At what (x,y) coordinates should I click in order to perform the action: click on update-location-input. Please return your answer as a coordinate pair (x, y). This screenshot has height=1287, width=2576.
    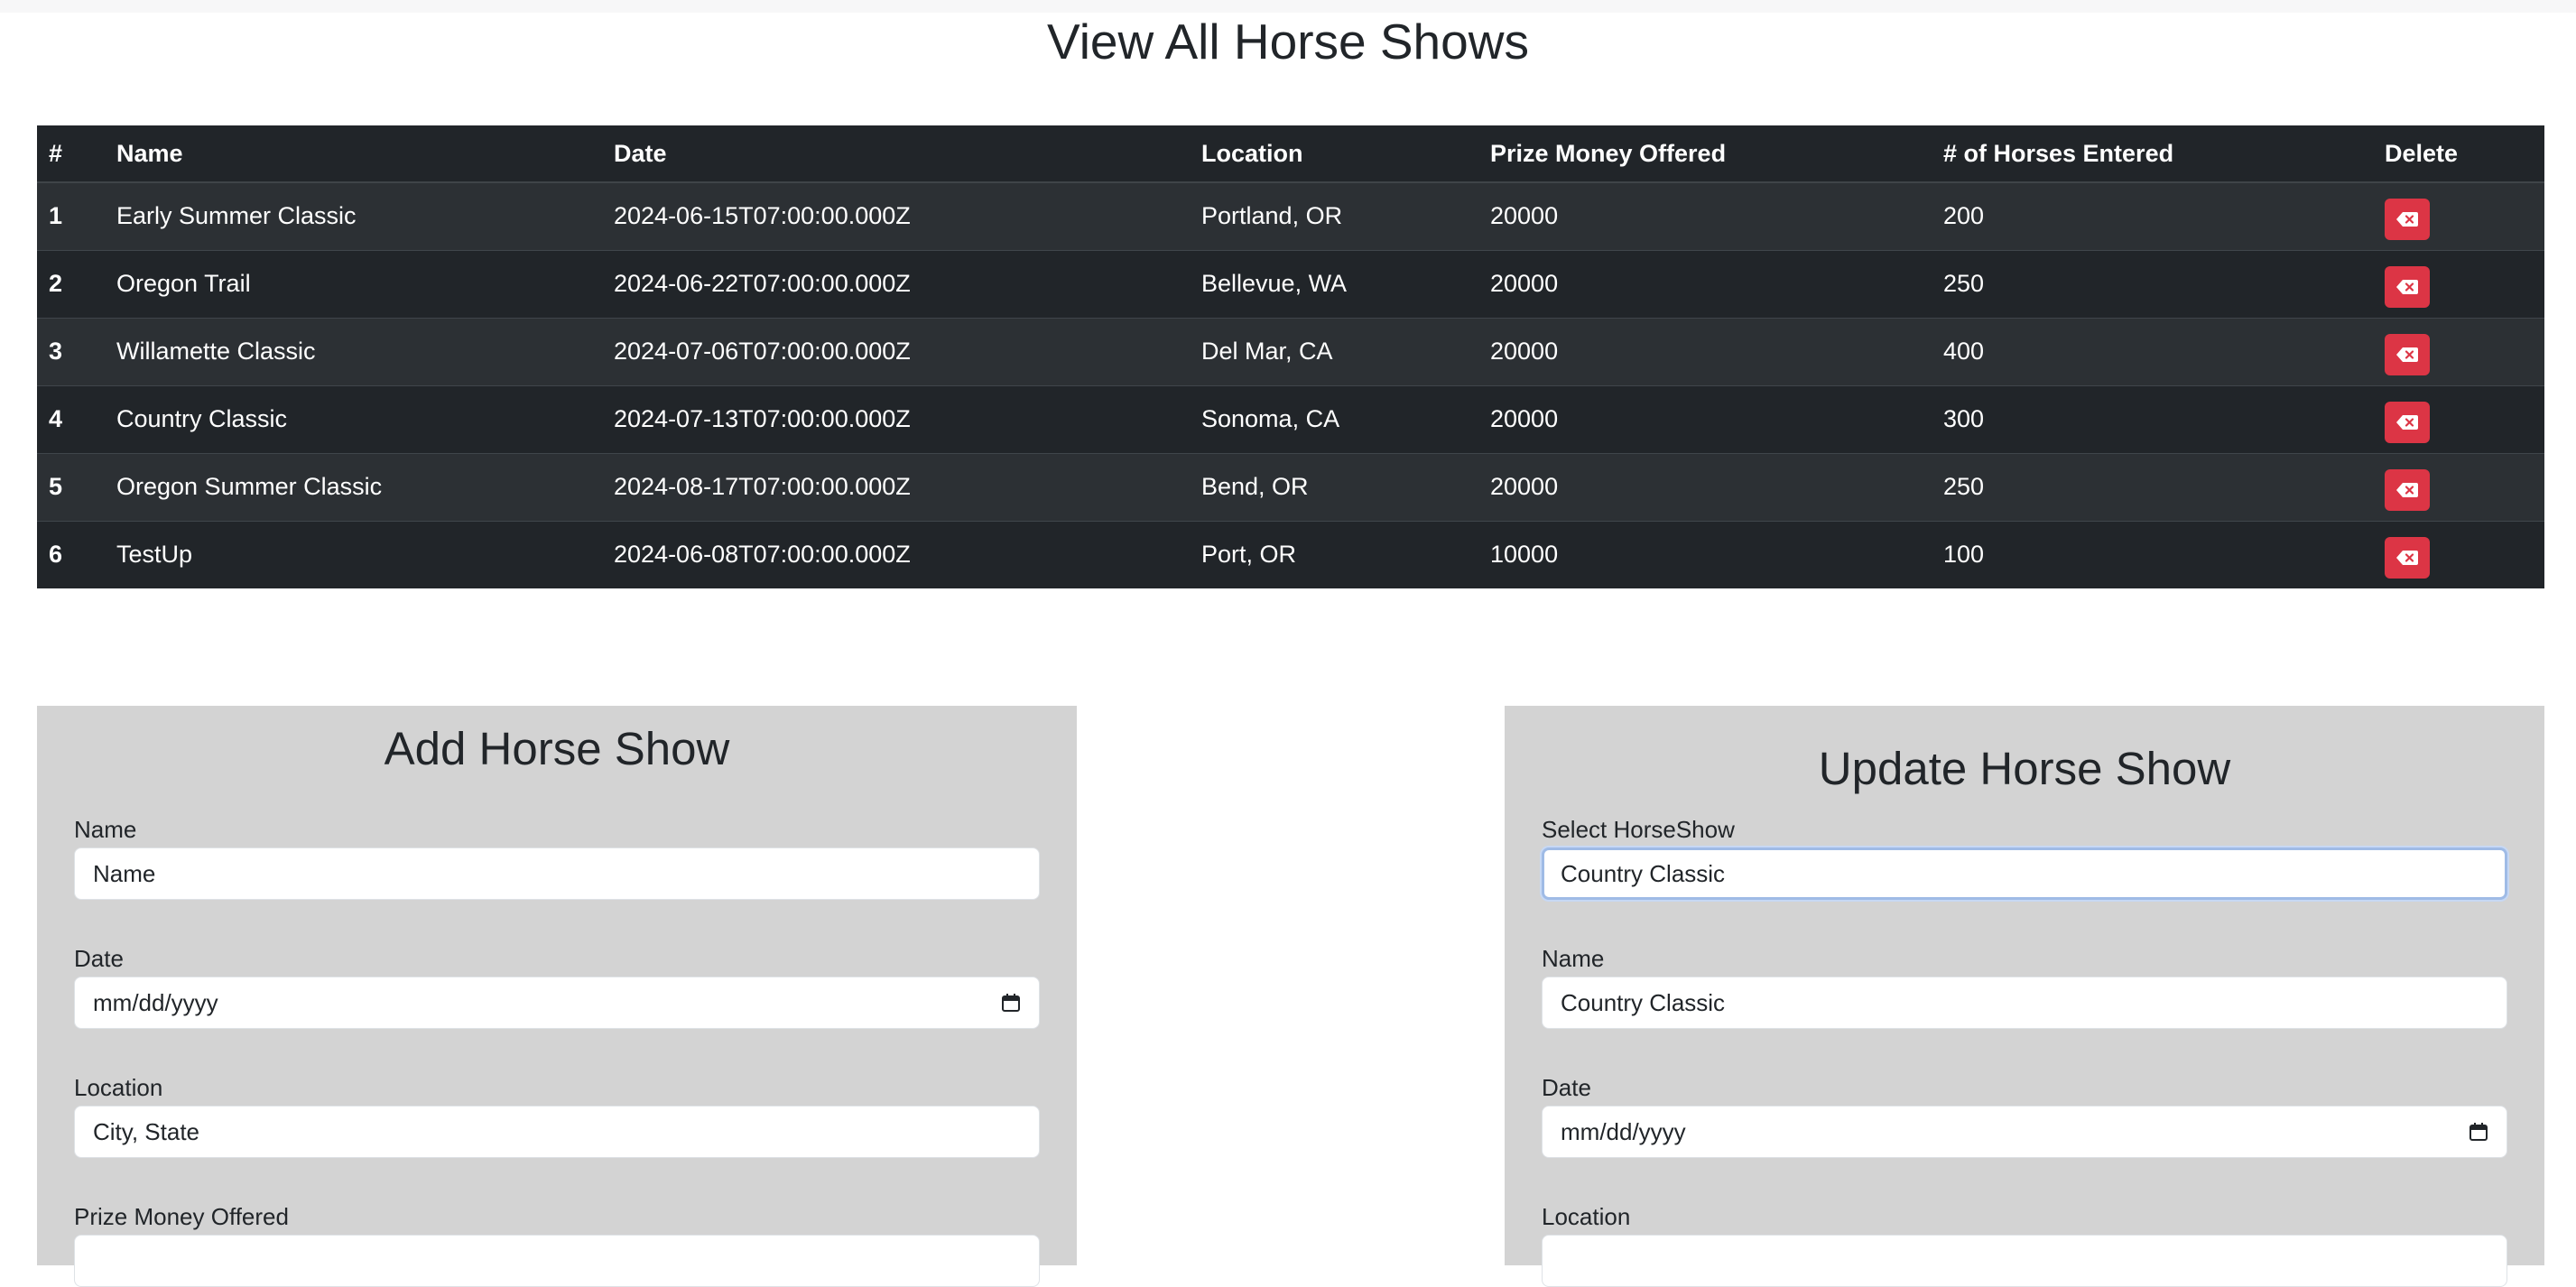
    Looking at the image, I should click on (2025, 1261).